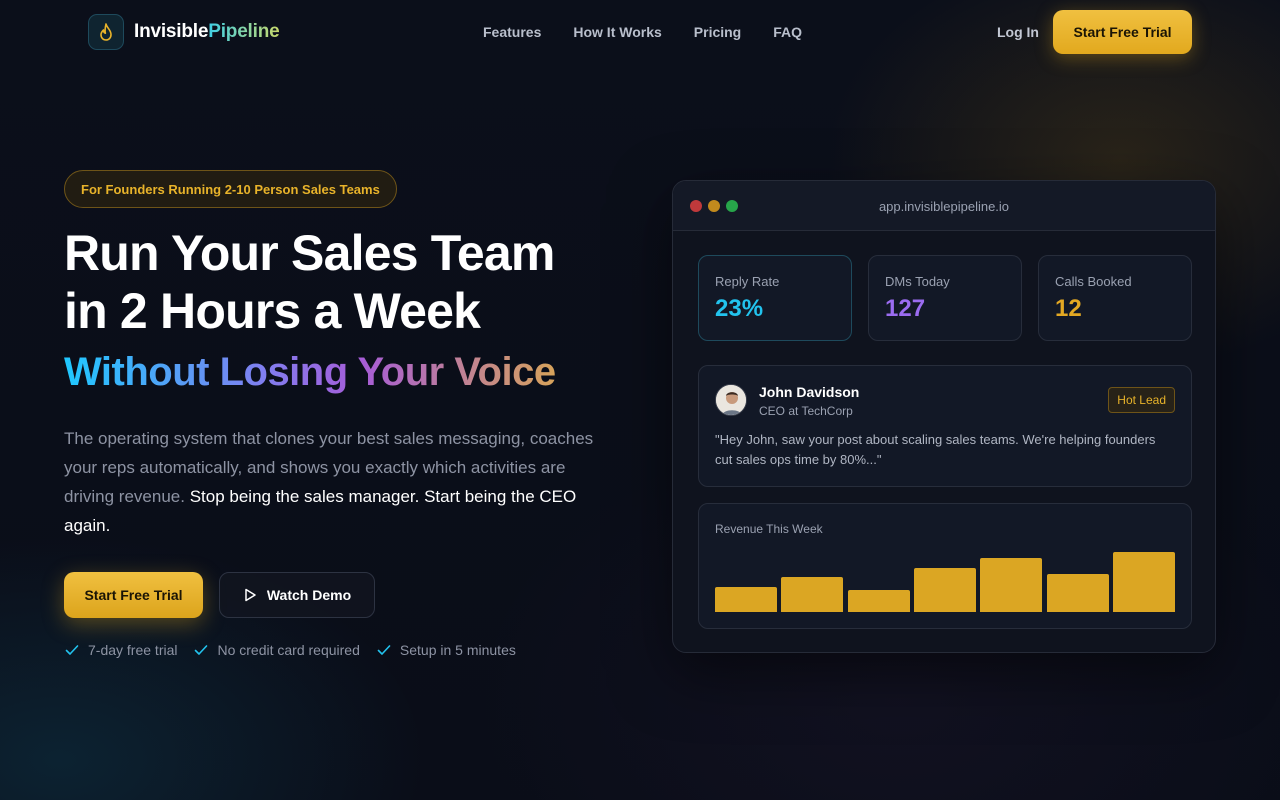  What do you see at coordinates (809, 392) in the screenshot?
I see `lead-name: John Davidson` at bounding box center [809, 392].